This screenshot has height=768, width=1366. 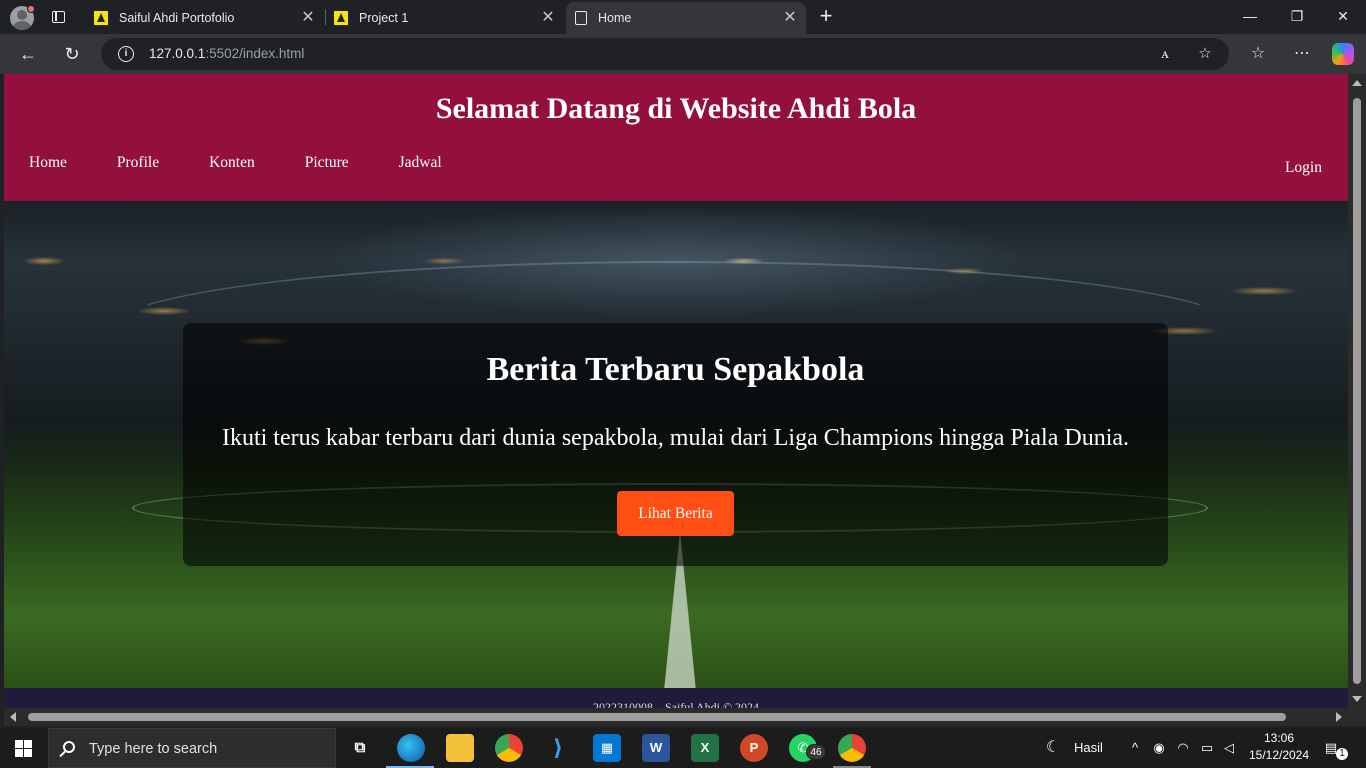 I want to click on word-icon: W, so click(x=656, y=748).